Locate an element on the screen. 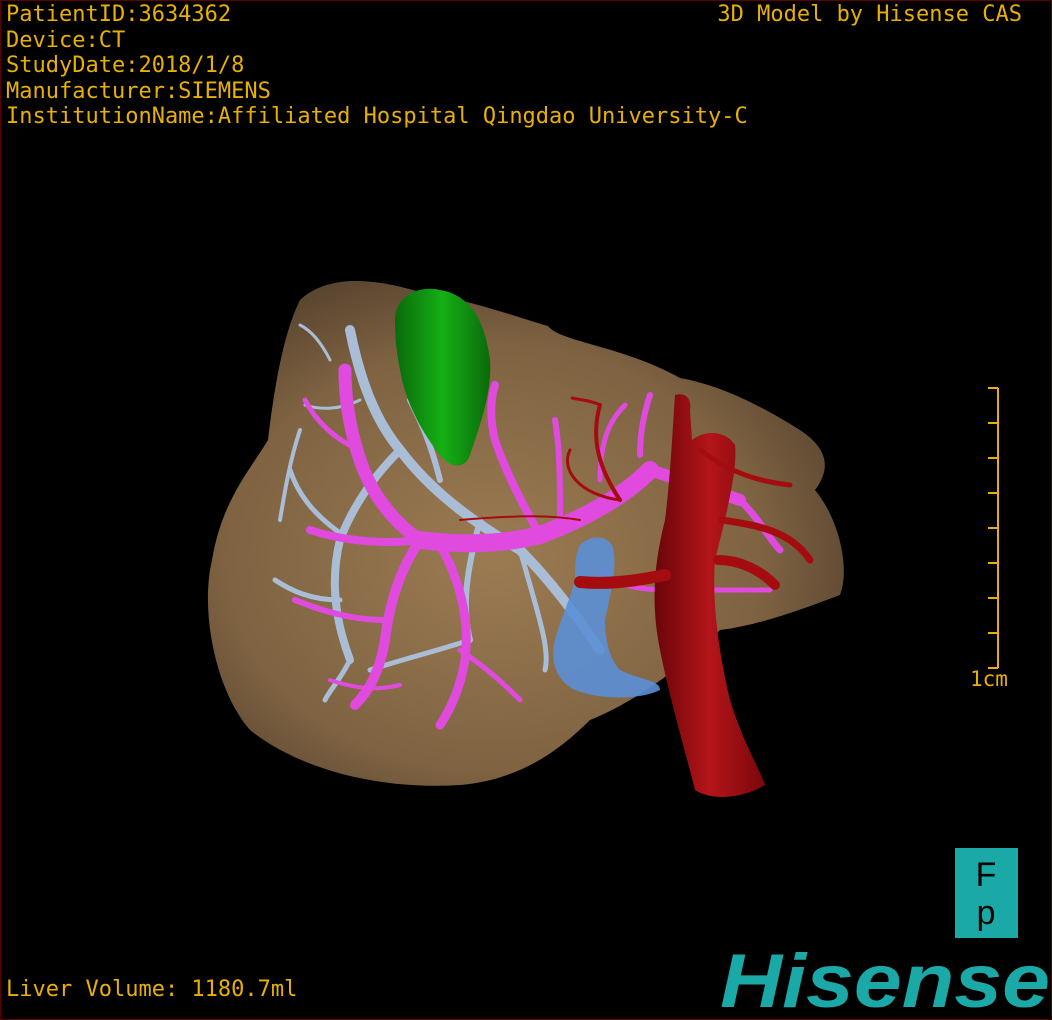 The image size is (1052, 1020). orientation-cube-icon: F d is located at coordinates (986, 896).